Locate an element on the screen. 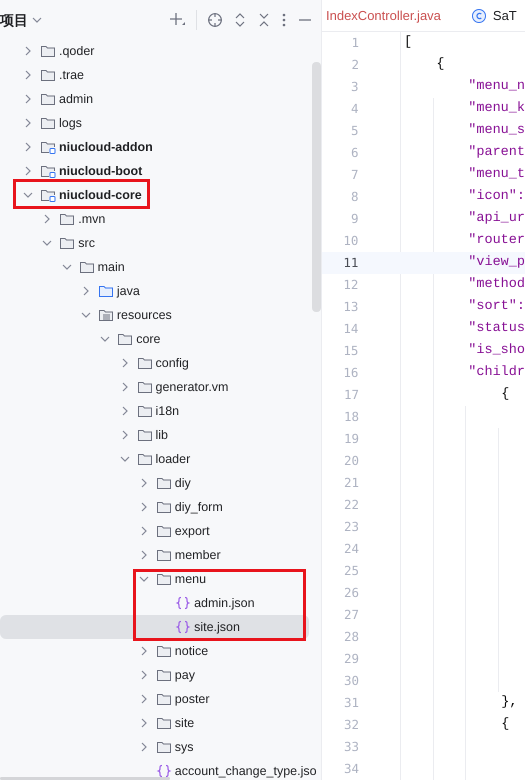 The image size is (525, 780). collapse-all-icon is located at coordinates (264, 20).